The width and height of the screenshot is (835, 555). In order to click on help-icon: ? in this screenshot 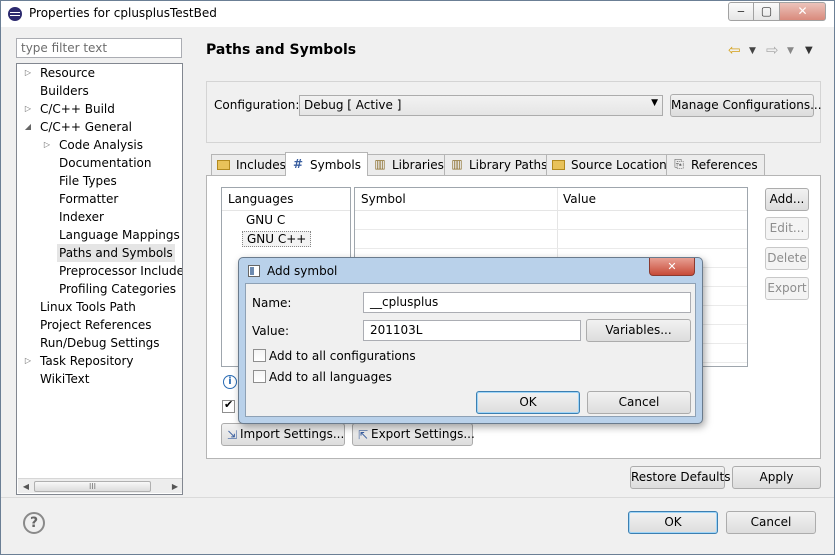, I will do `click(34, 523)`.